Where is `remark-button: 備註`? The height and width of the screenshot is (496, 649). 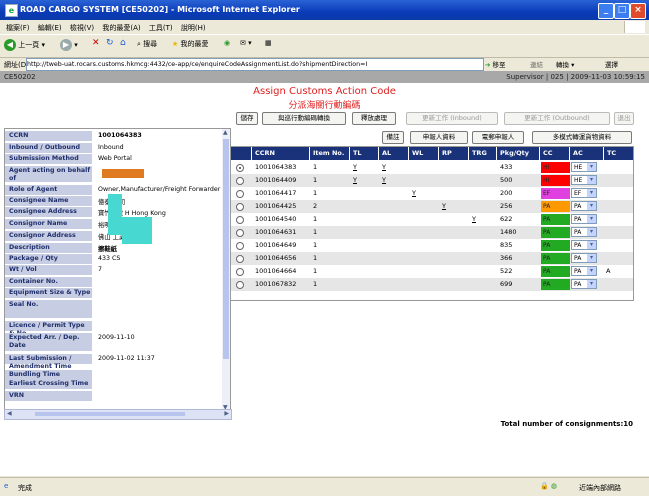 remark-button: 備註 is located at coordinates (393, 137).